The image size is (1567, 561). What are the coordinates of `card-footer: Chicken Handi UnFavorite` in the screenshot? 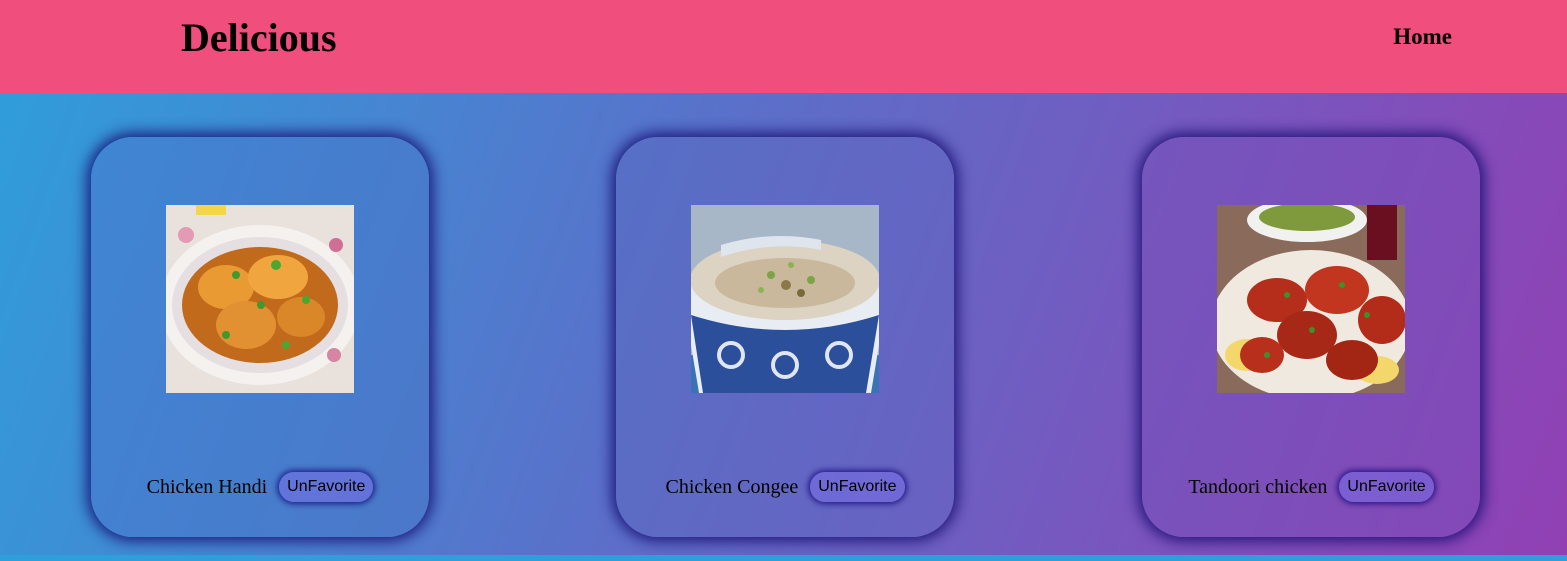 It's located at (260, 487).